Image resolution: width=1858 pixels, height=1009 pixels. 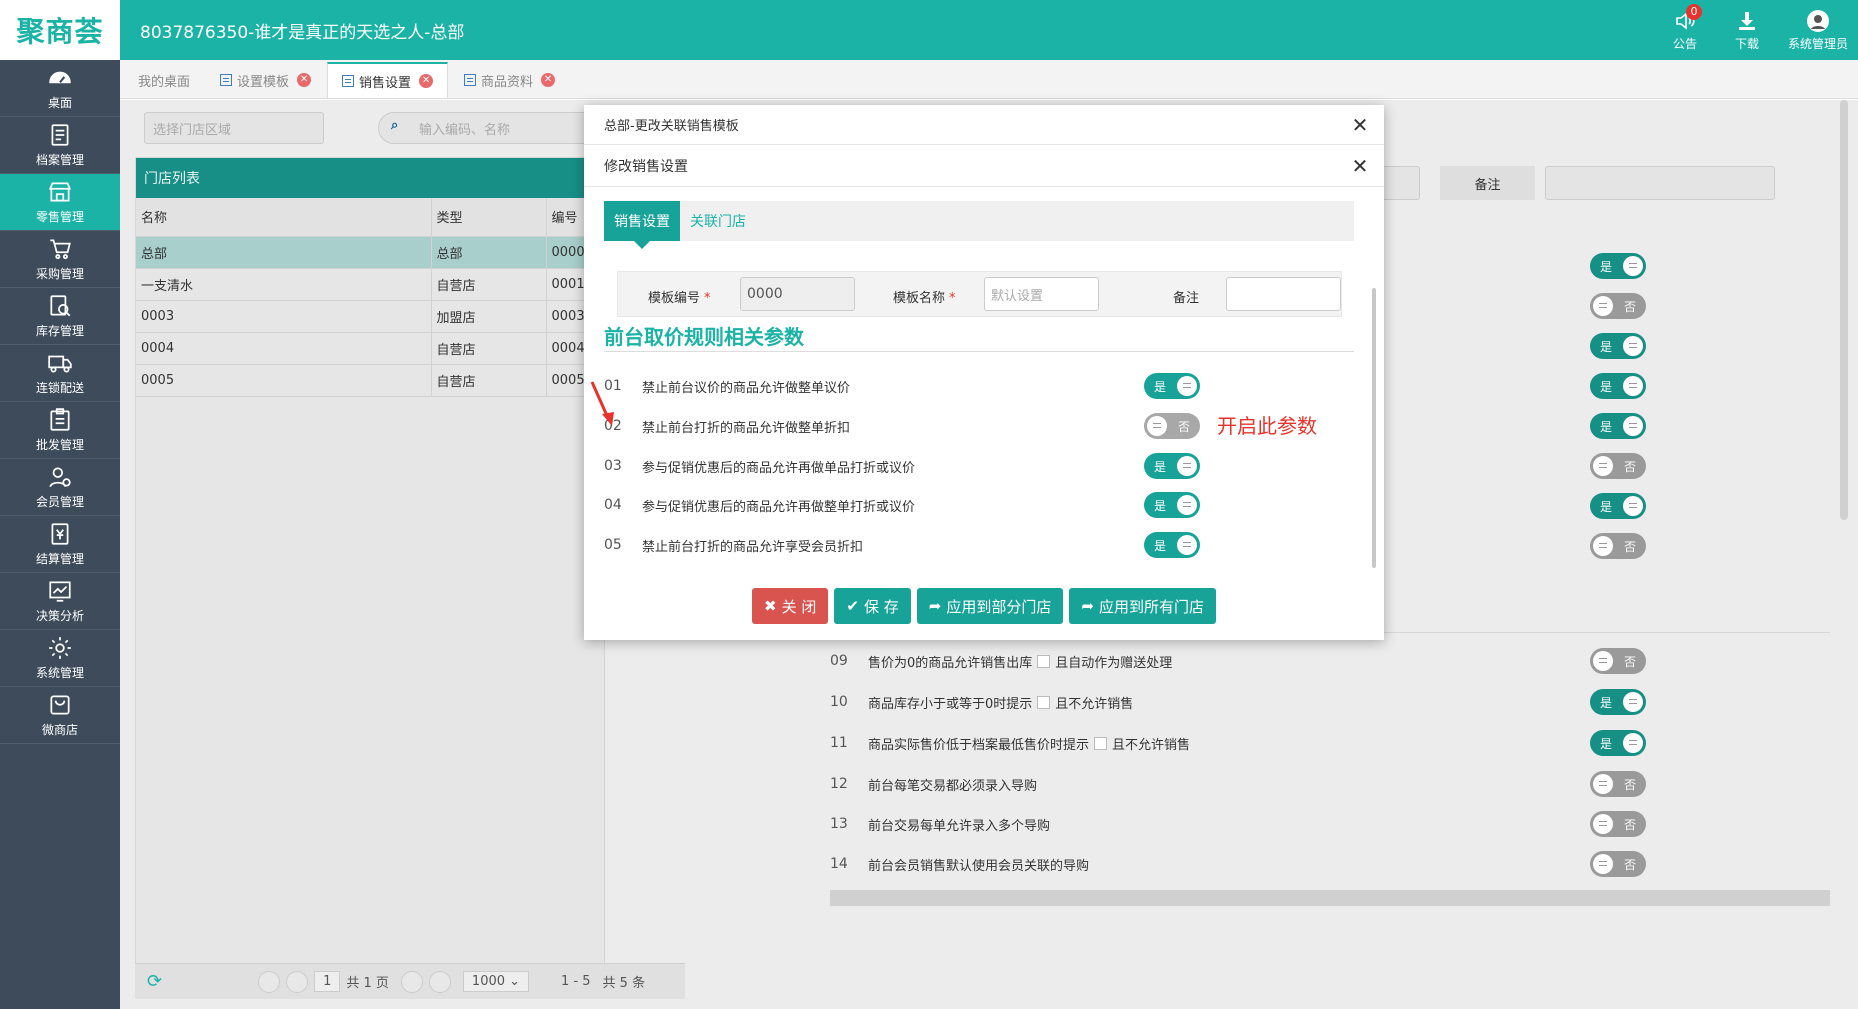 I want to click on column-header: 名称, so click(x=284, y=217).